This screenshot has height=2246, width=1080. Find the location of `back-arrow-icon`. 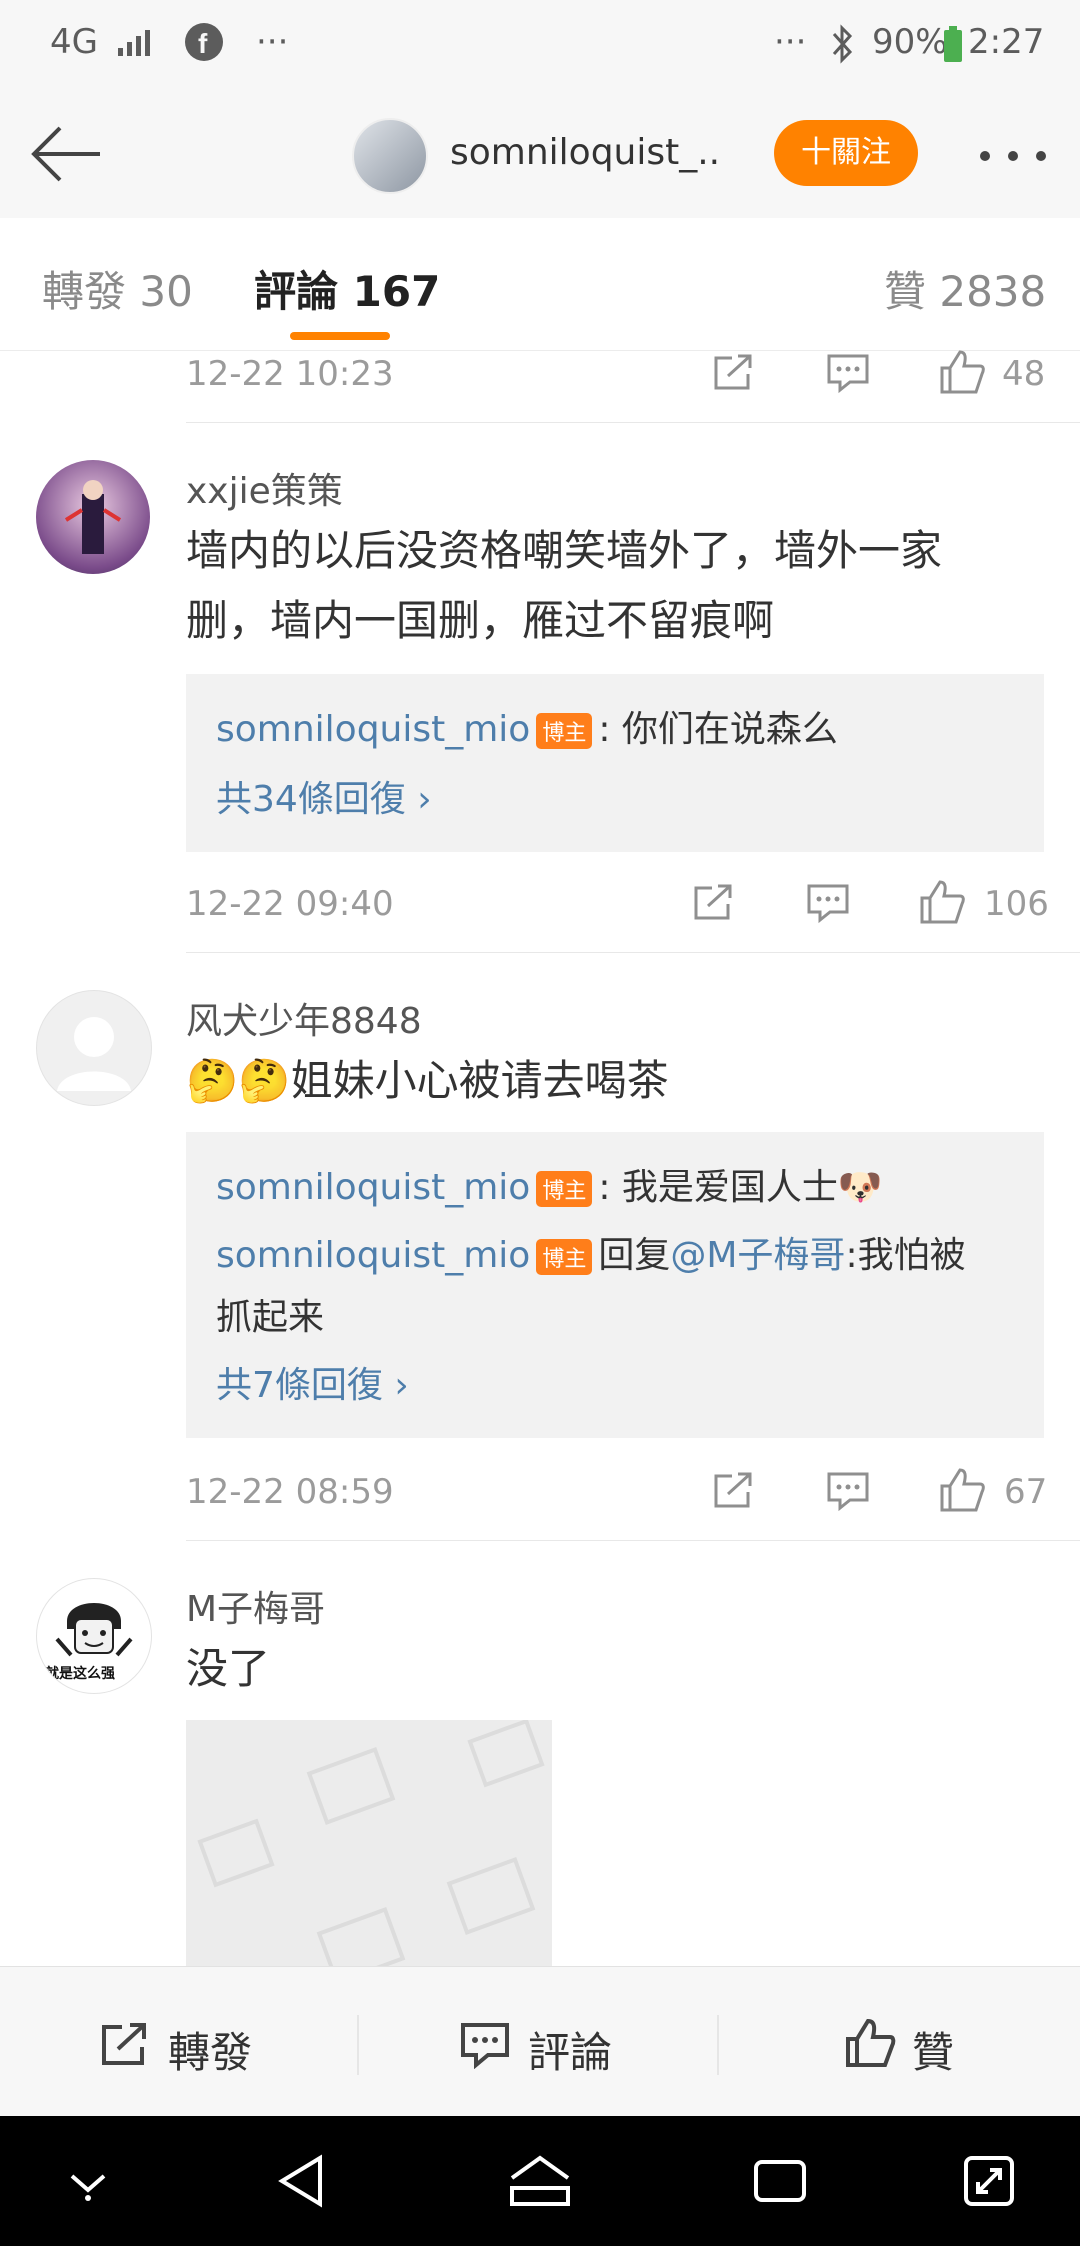

back-arrow-icon is located at coordinates (66, 156).